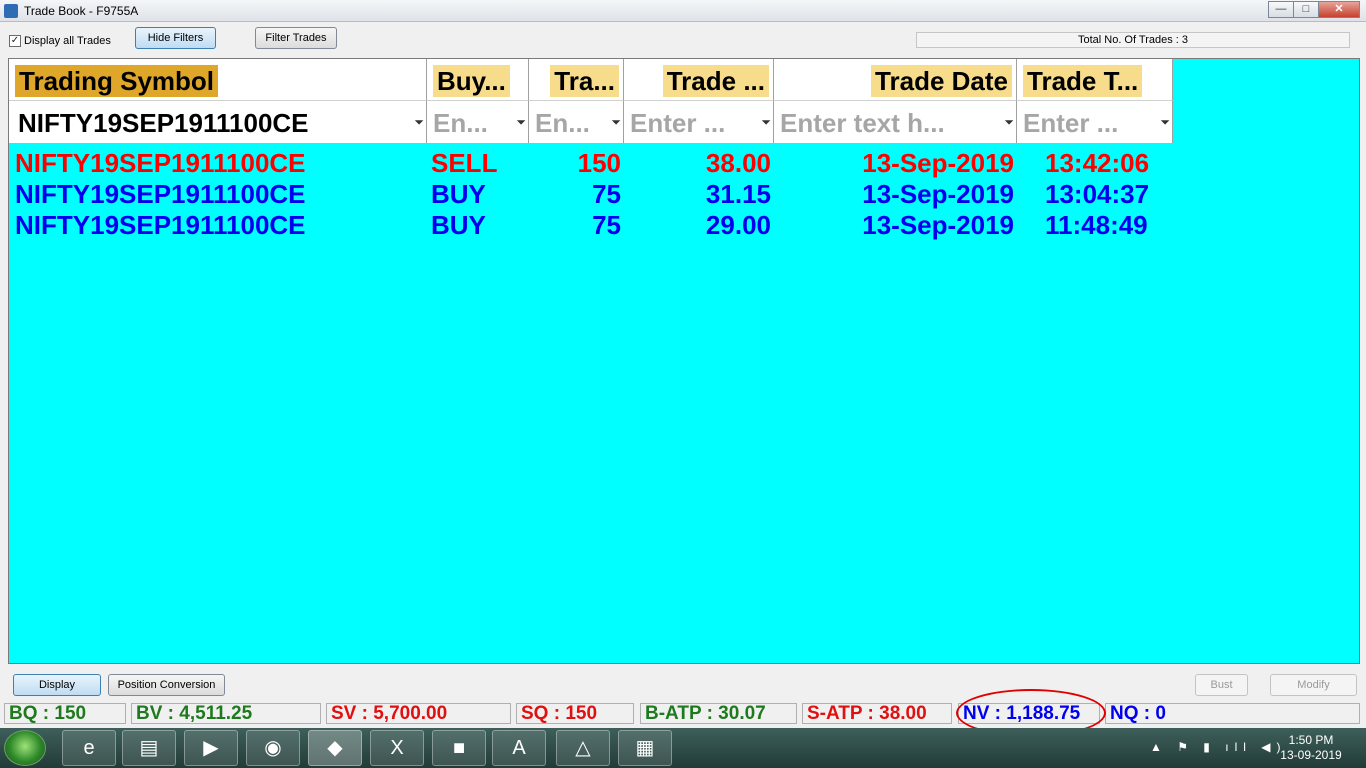  I want to click on minimize-button: —, so click(1281, 9).